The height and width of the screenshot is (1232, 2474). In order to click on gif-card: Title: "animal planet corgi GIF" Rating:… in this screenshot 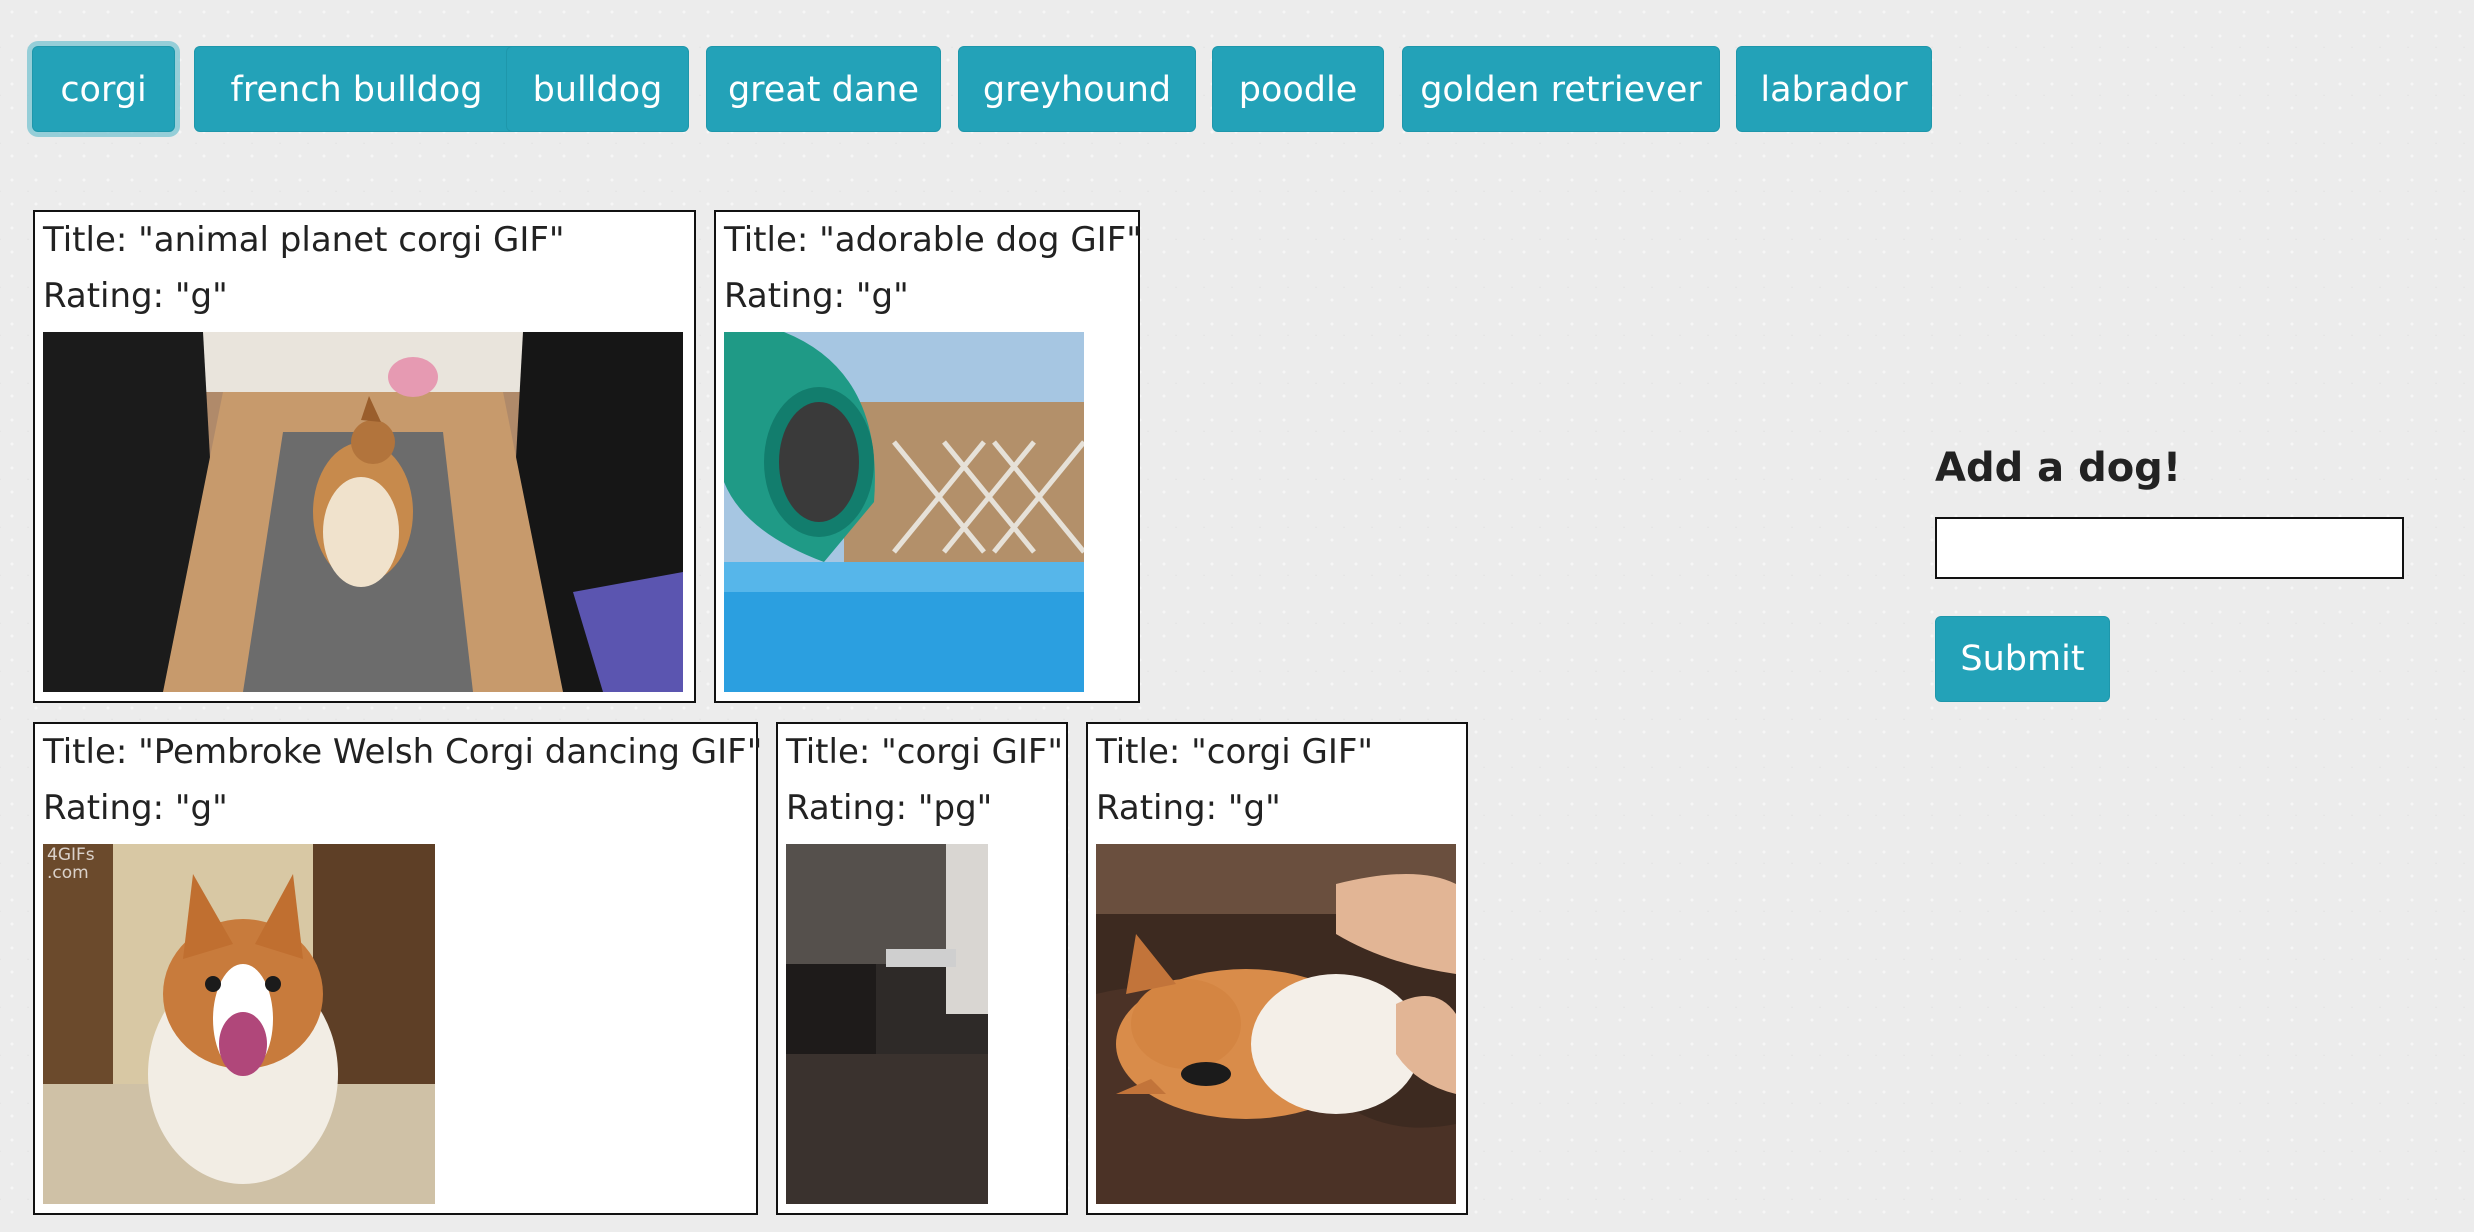, I will do `click(364, 456)`.